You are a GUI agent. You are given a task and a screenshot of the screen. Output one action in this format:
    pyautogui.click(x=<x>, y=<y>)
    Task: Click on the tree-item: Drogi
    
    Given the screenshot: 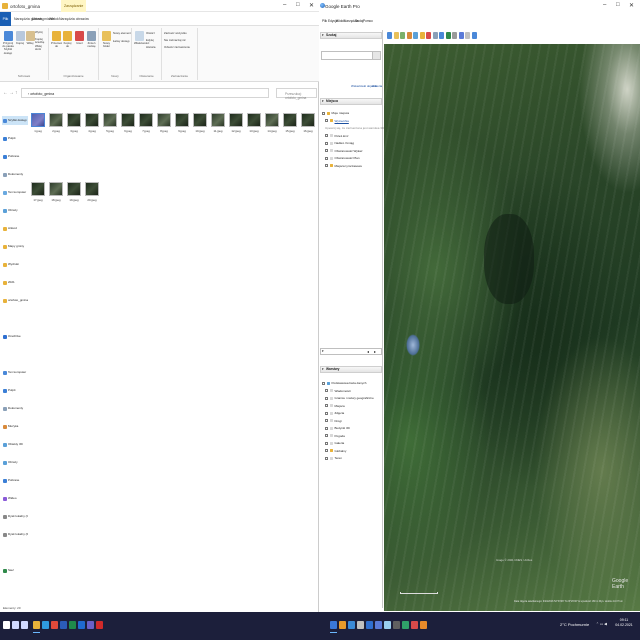 What is the action you would take?
    pyautogui.click(x=333, y=421)
    